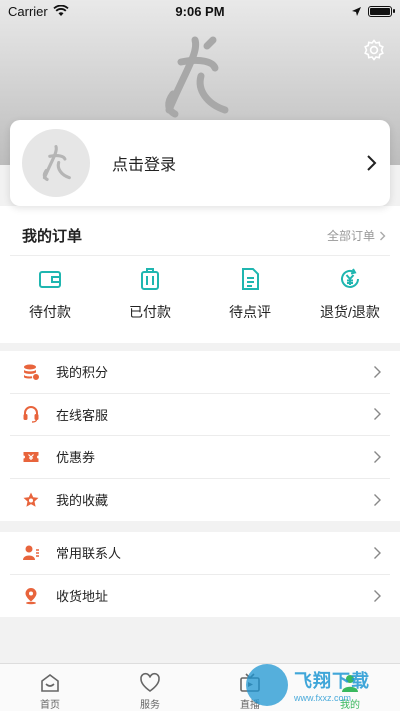 The image size is (400, 711). Describe the element at coordinates (356, 11) in the screenshot. I see `location-arrow-icon` at that location.